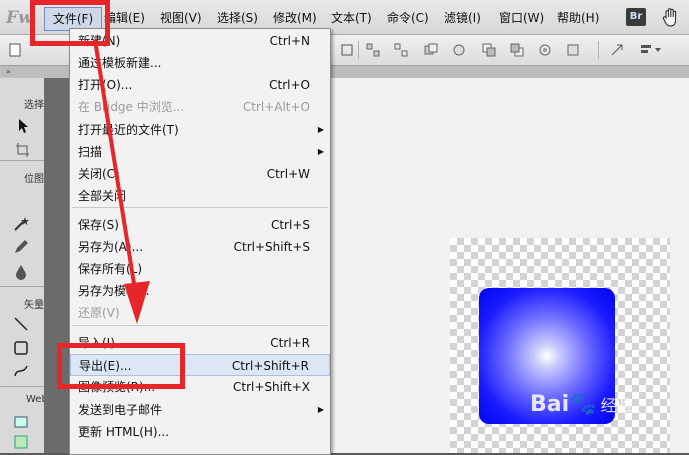 This screenshot has height=455, width=689. What do you see at coordinates (431, 50) in the screenshot?
I see `join-icon` at bounding box center [431, 50].